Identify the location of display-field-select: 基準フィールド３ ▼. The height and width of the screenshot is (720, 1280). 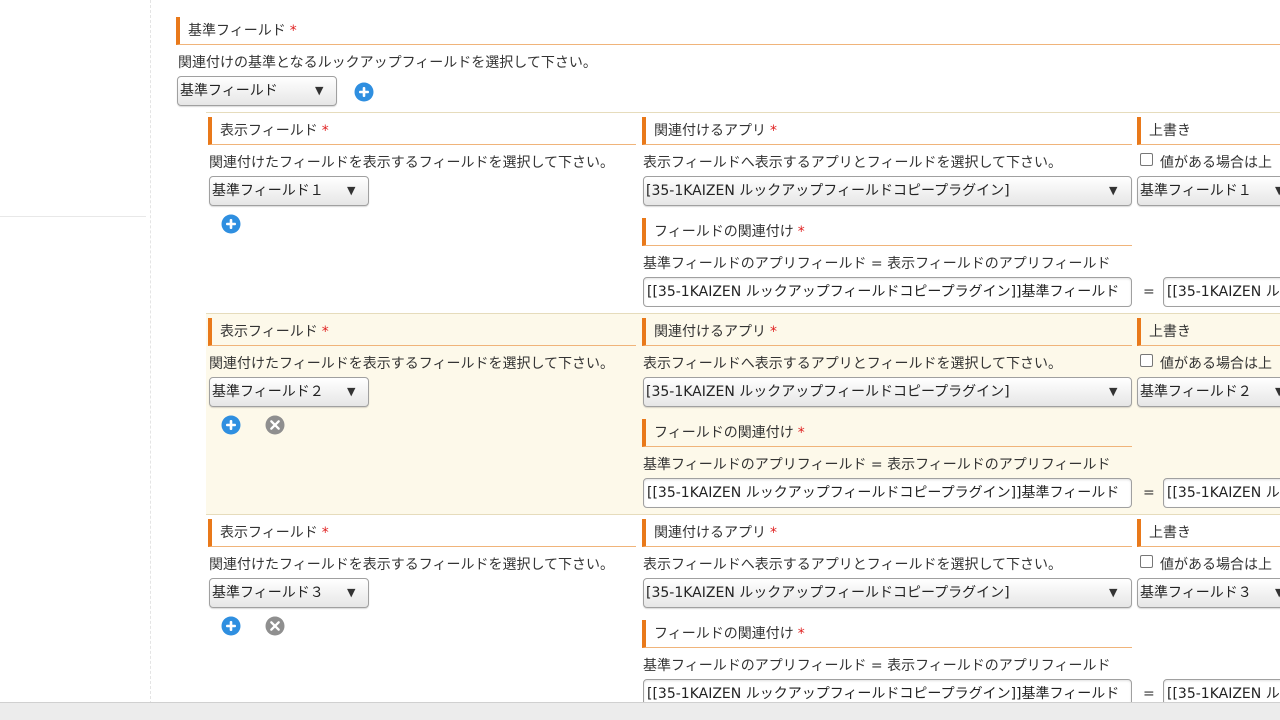
(289, 593).